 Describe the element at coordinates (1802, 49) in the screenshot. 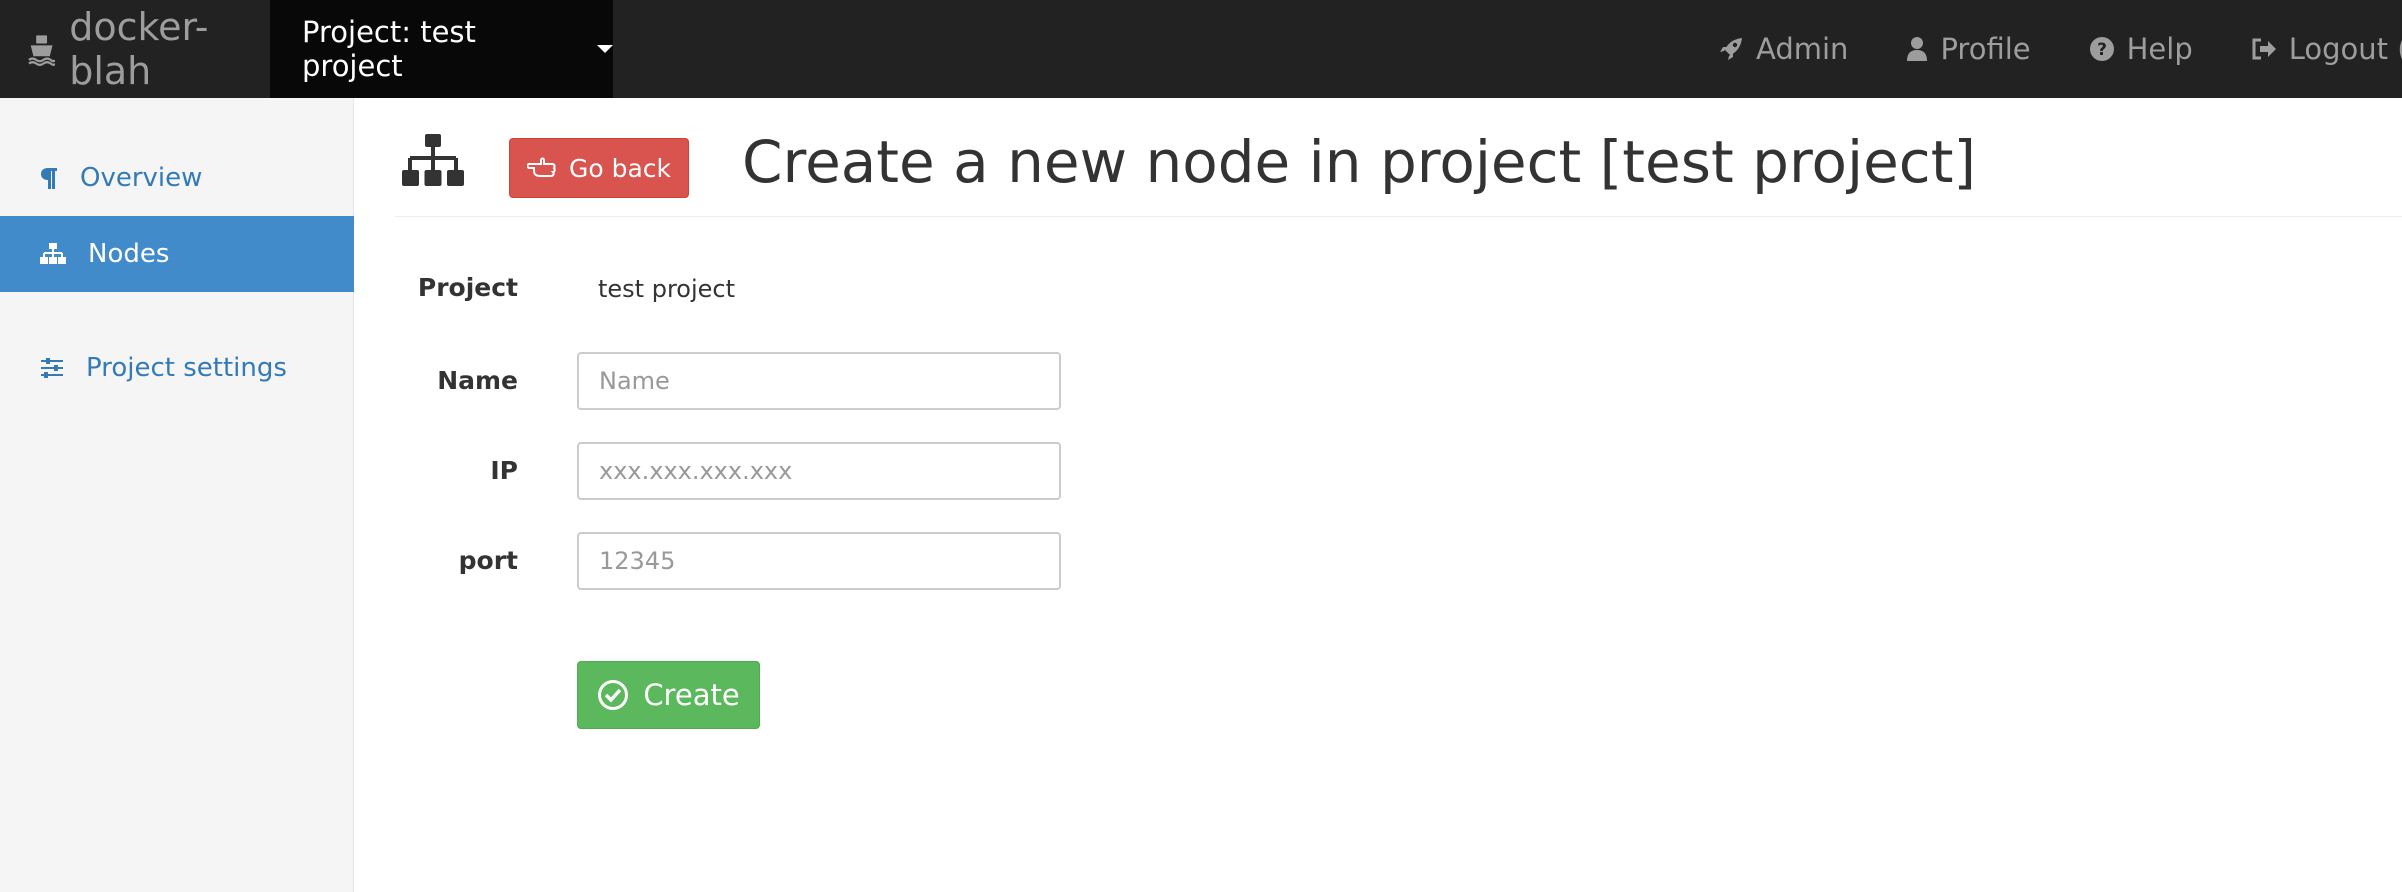

I see `nav-admin-label: Admin` at that location.